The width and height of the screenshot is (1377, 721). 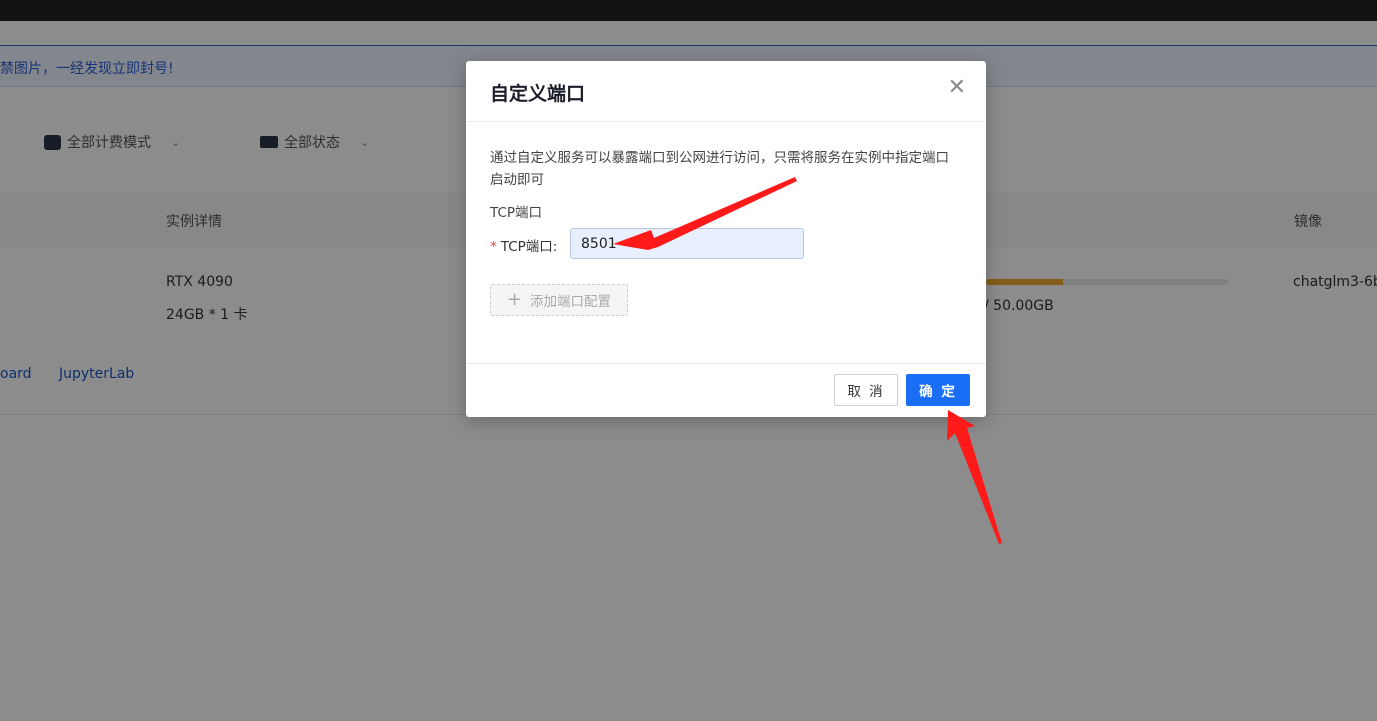 I want to click on tcp-port-label: * TCP端口:, so click(x=523, y=245).